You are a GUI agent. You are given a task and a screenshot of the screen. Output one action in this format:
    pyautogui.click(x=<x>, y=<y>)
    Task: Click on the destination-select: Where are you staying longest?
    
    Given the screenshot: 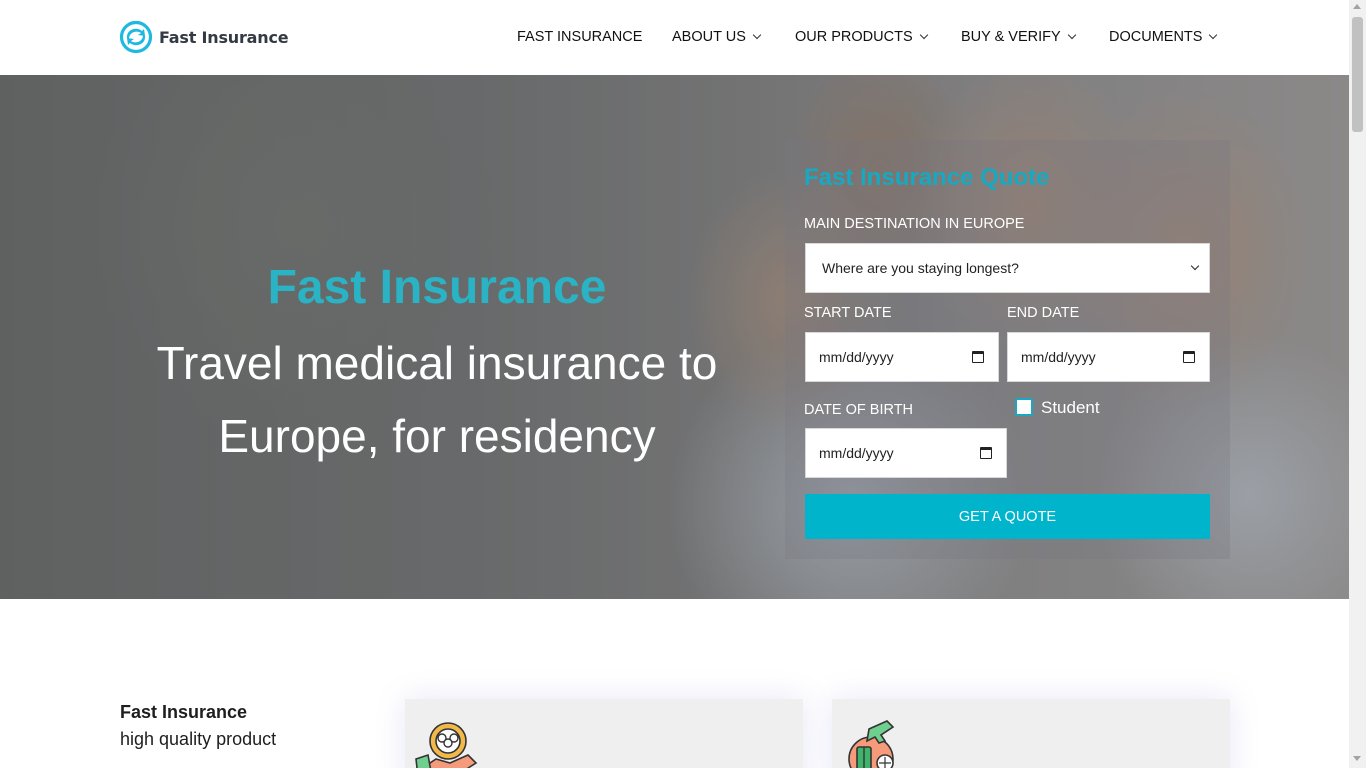 What is the action you would take?
    pyautogui.click(x=1007, y=268)
    